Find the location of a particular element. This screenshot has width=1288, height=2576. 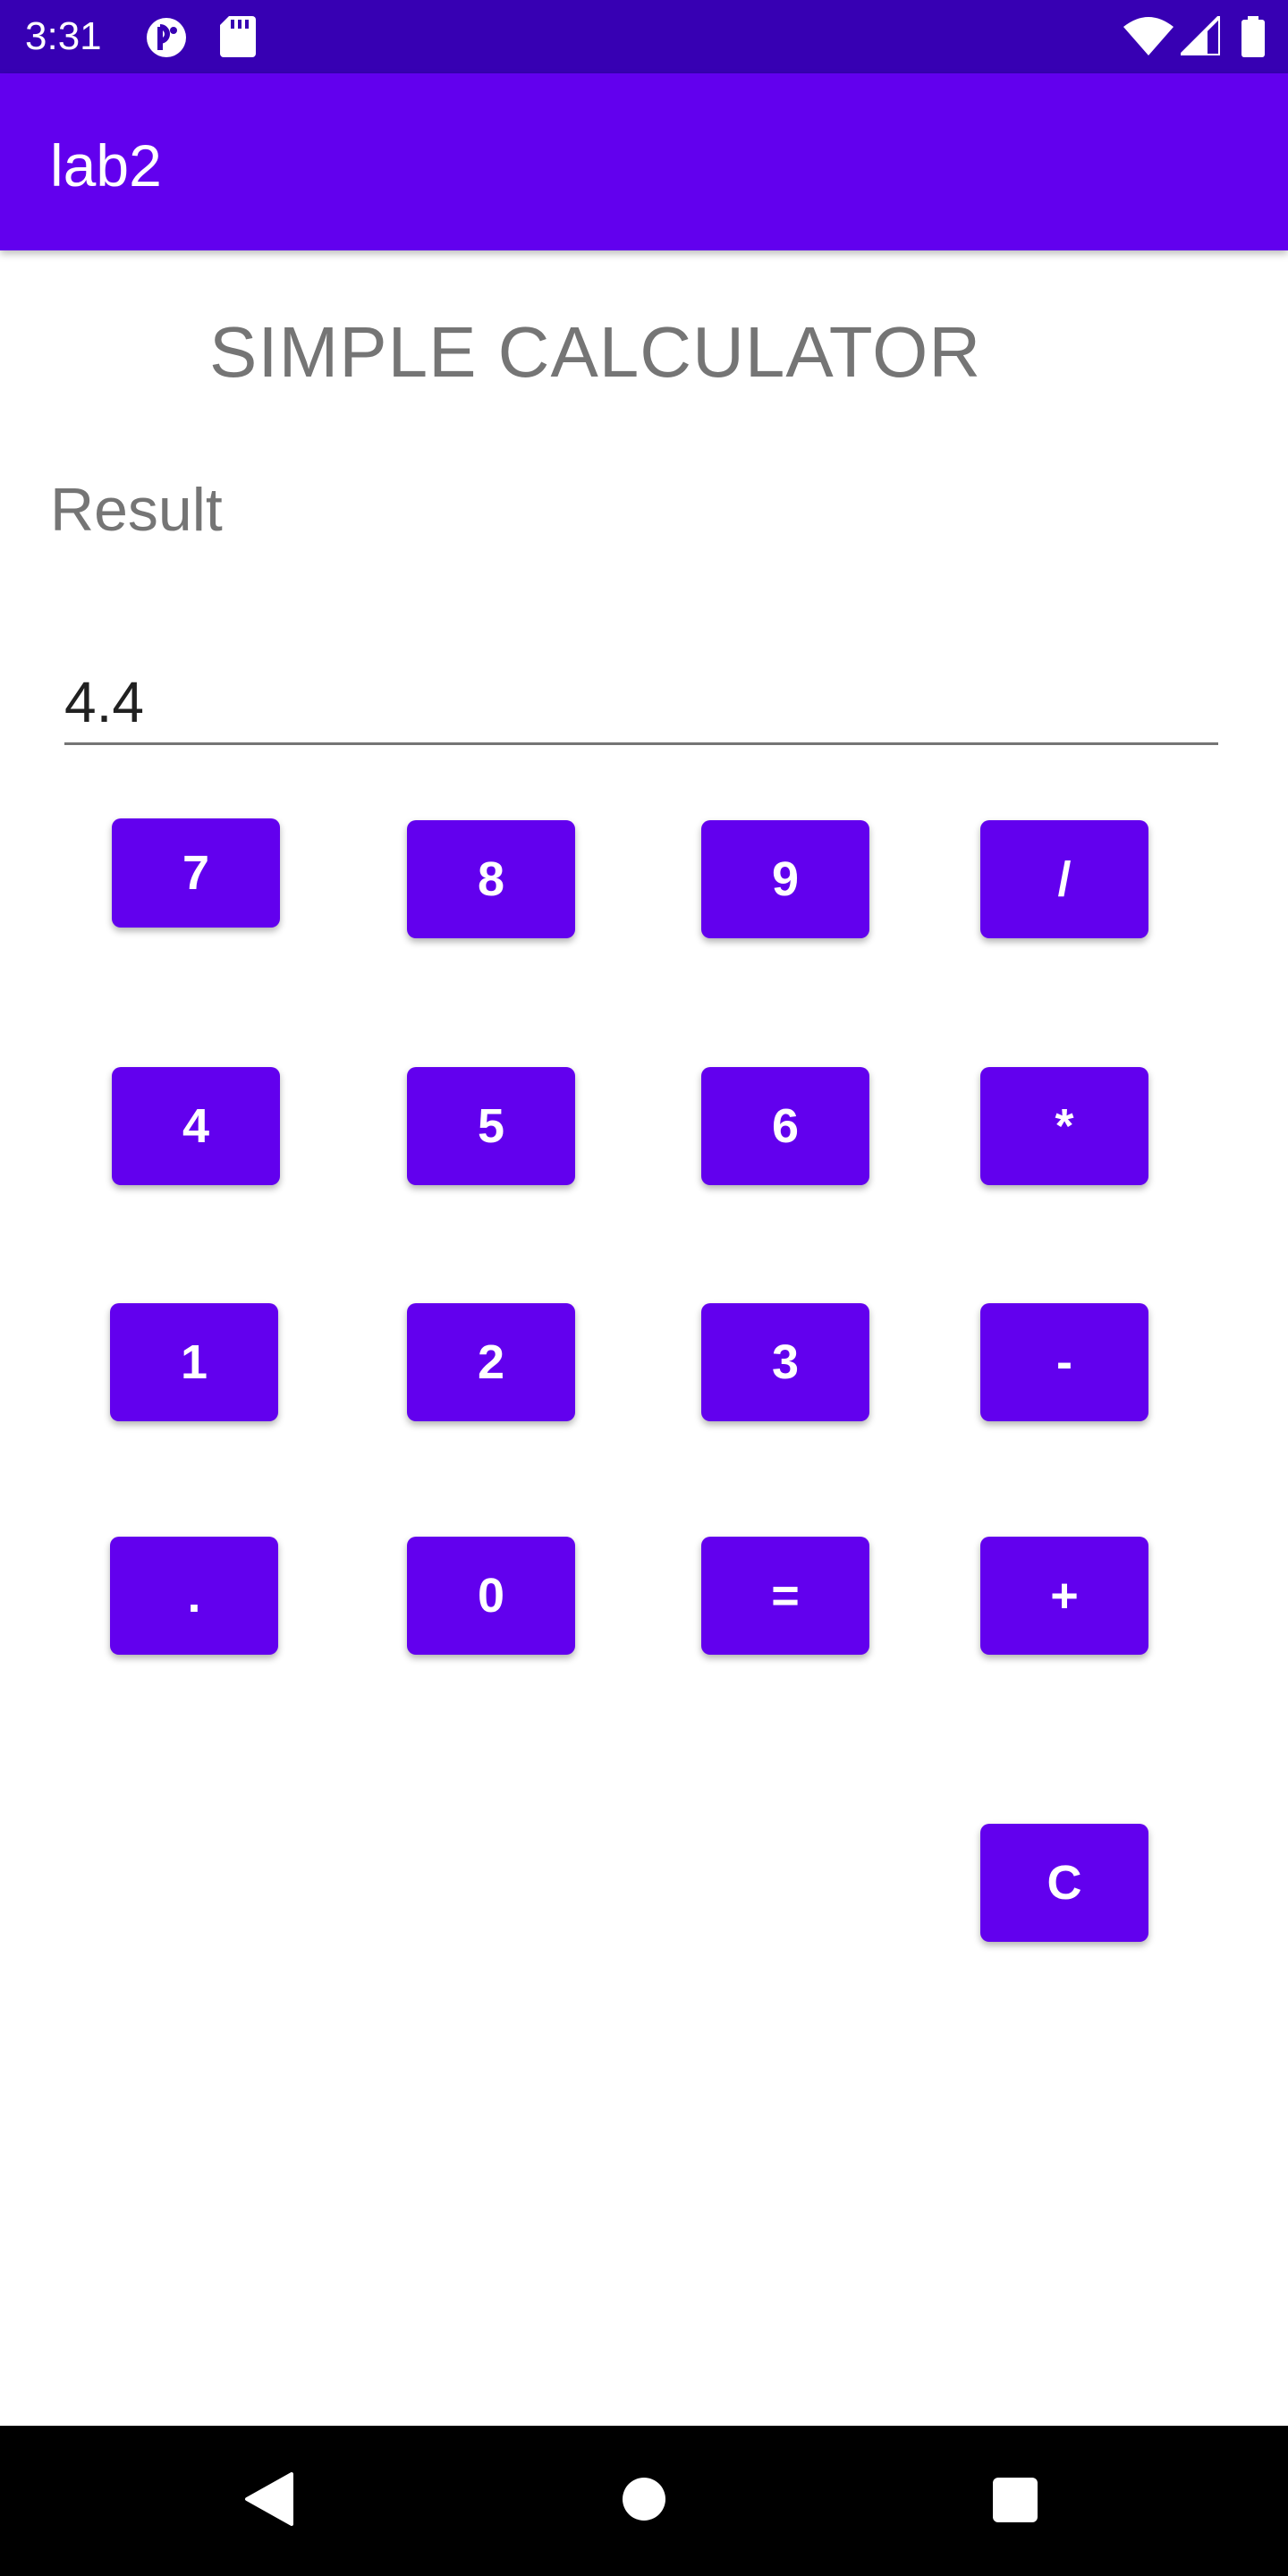

divide-button: / is located at coordinates (1064, 879).